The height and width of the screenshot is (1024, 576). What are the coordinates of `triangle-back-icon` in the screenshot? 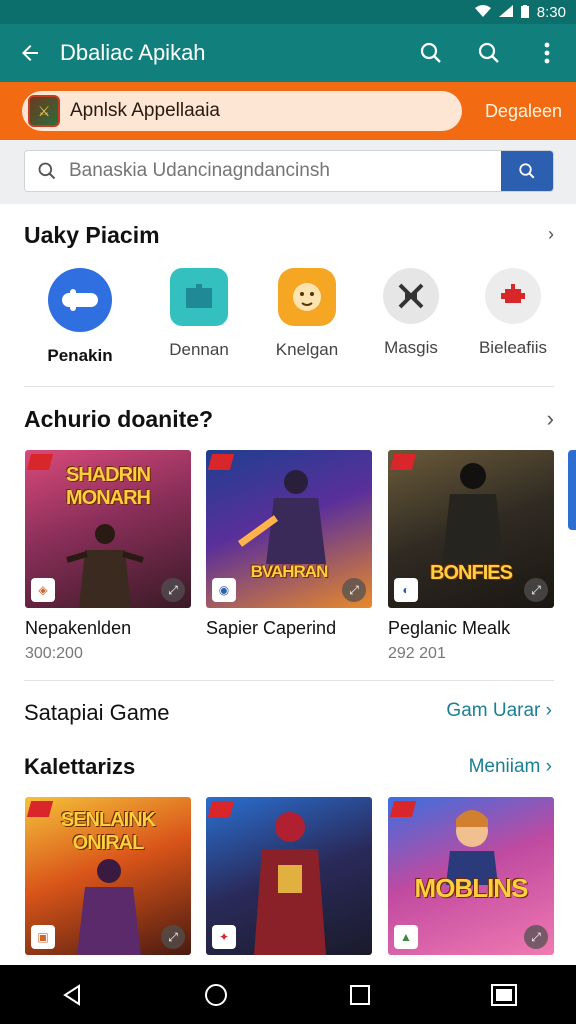 It's located at (71, 994).